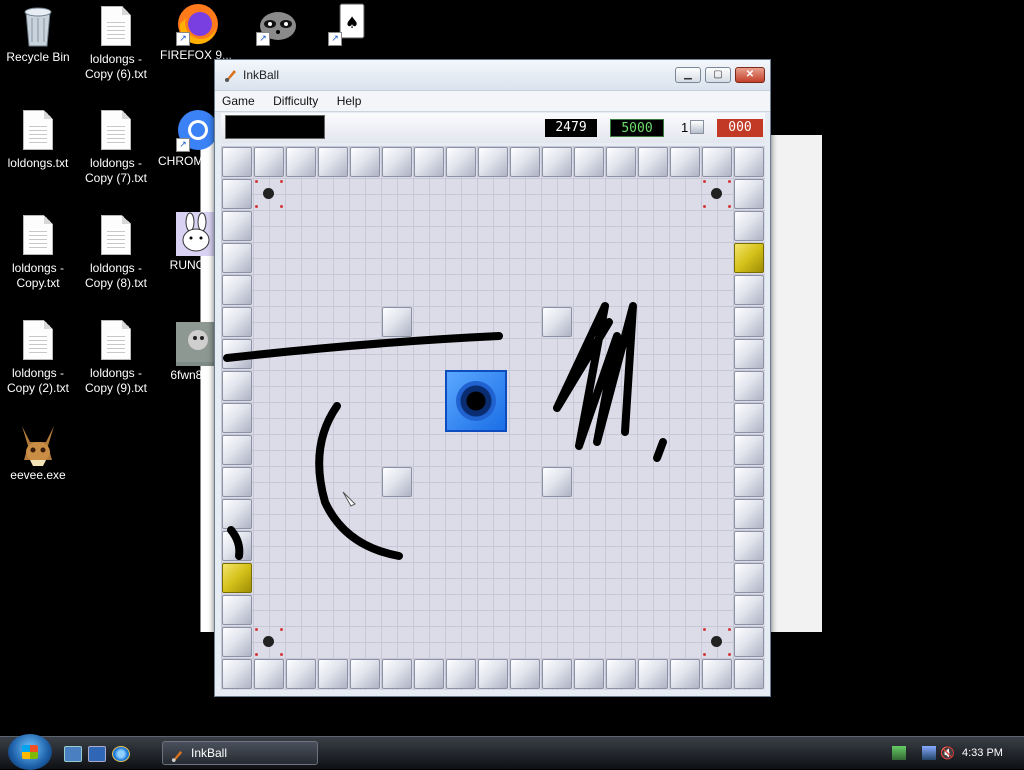 This screenshot has width=1024, height=770. I want to click on desktop-icon-file: loldongs - Copy.txt, so click(38, 253).